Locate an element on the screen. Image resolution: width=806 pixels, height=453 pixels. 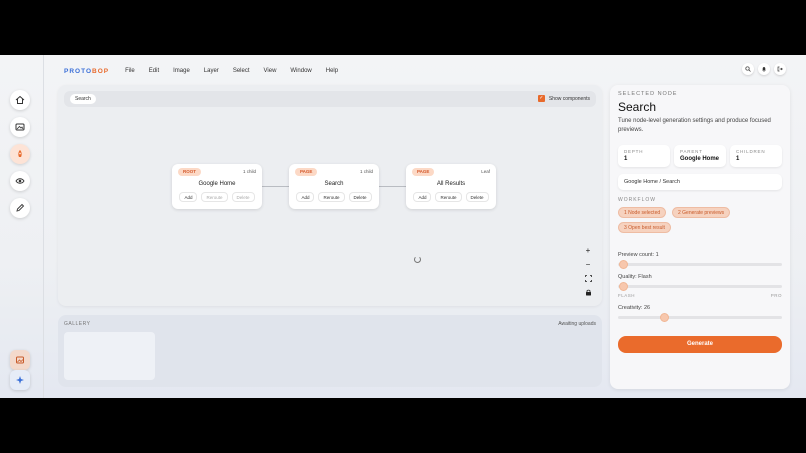
node-child-count: Leaf is located at coordinates (485, 171).